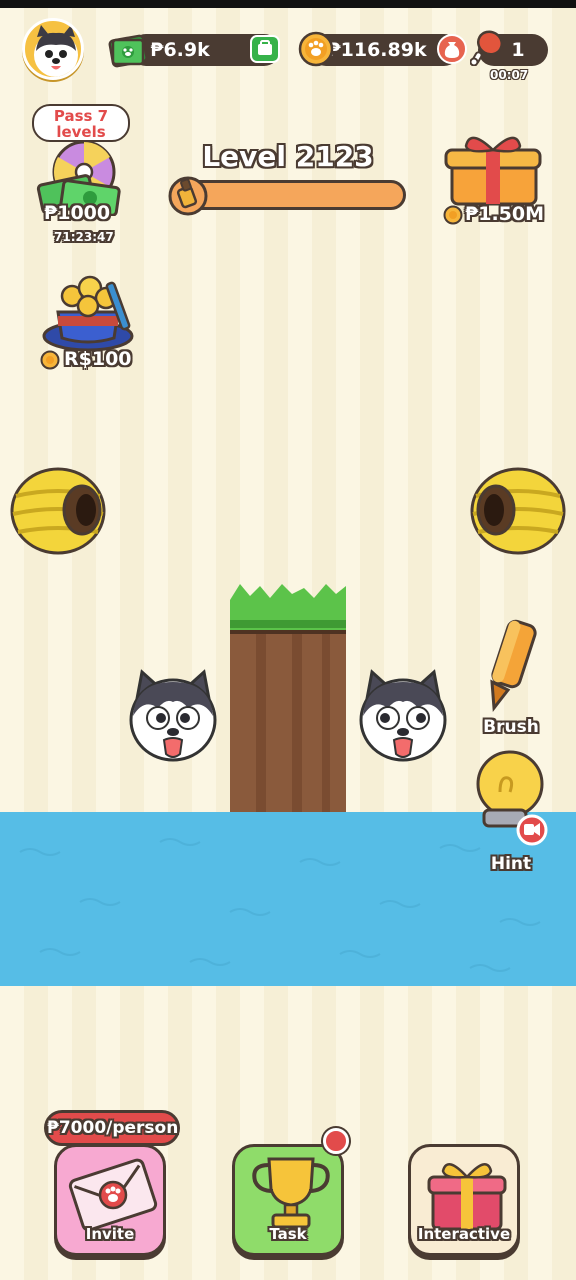  What do you see at coordinates (113, 1195) in the screenshot?
I see `envelope-icon` at bounding box center [113, 1195].